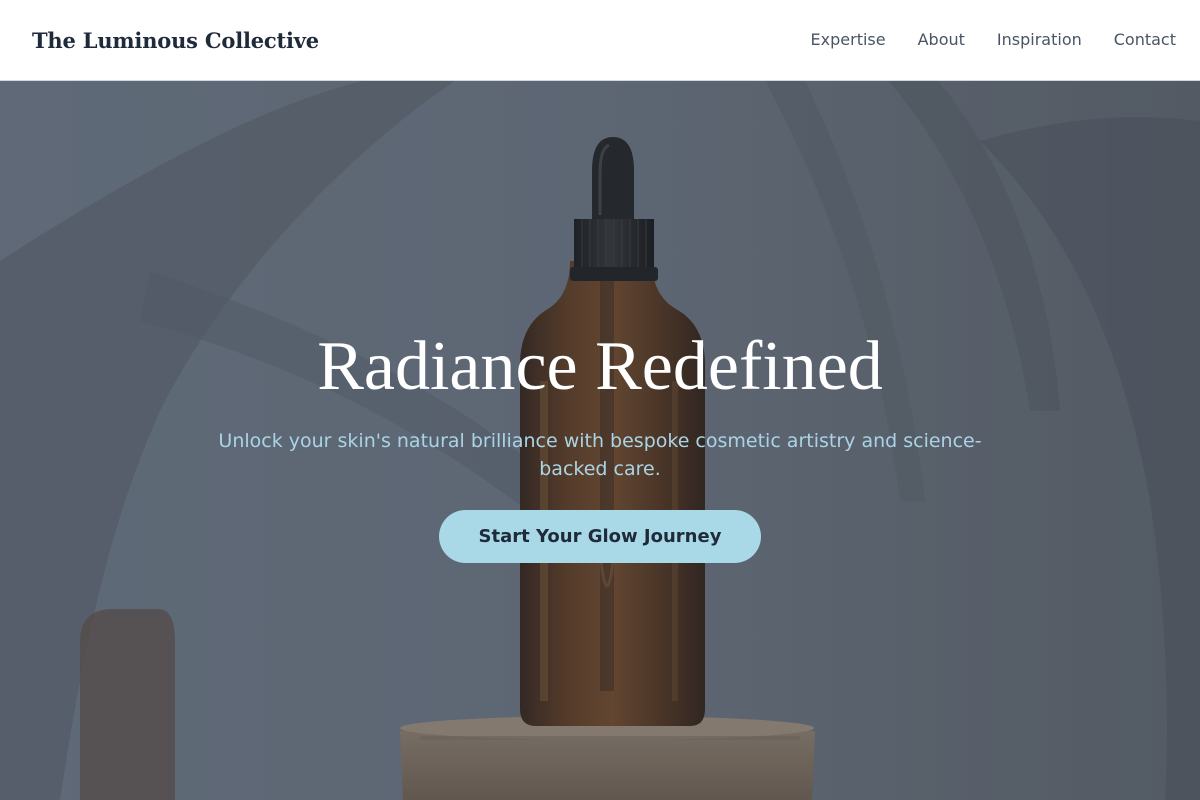 This screenshot has height=800, width=1200. Describe the element at coordinates (600, 366) in the screenshot. I see `hero-title: Radiance Redefined` at that location.